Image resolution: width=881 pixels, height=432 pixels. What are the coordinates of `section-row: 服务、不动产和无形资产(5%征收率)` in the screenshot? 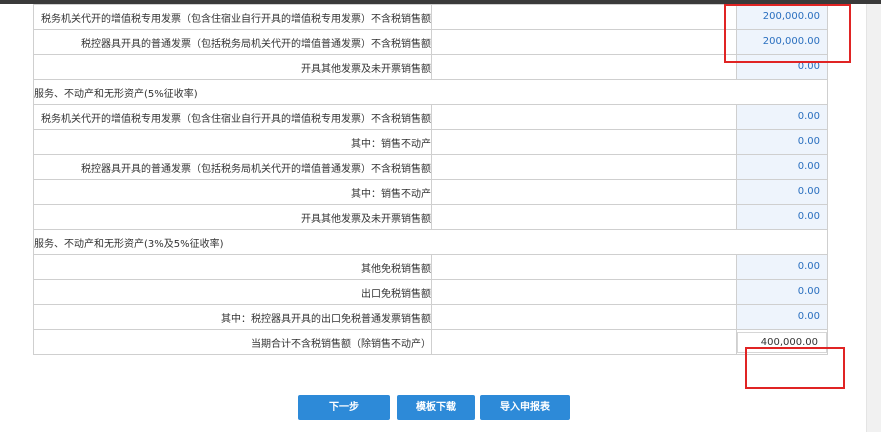 It's located at (430, 92).